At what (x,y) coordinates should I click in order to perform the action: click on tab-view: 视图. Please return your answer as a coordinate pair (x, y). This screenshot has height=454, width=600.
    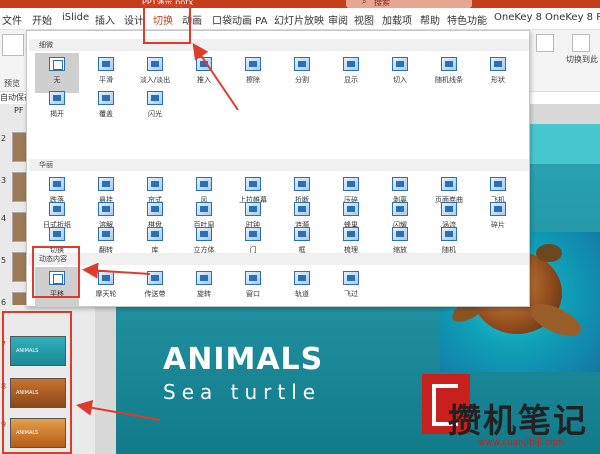
    Looking at the image, I should click on (364, 19).